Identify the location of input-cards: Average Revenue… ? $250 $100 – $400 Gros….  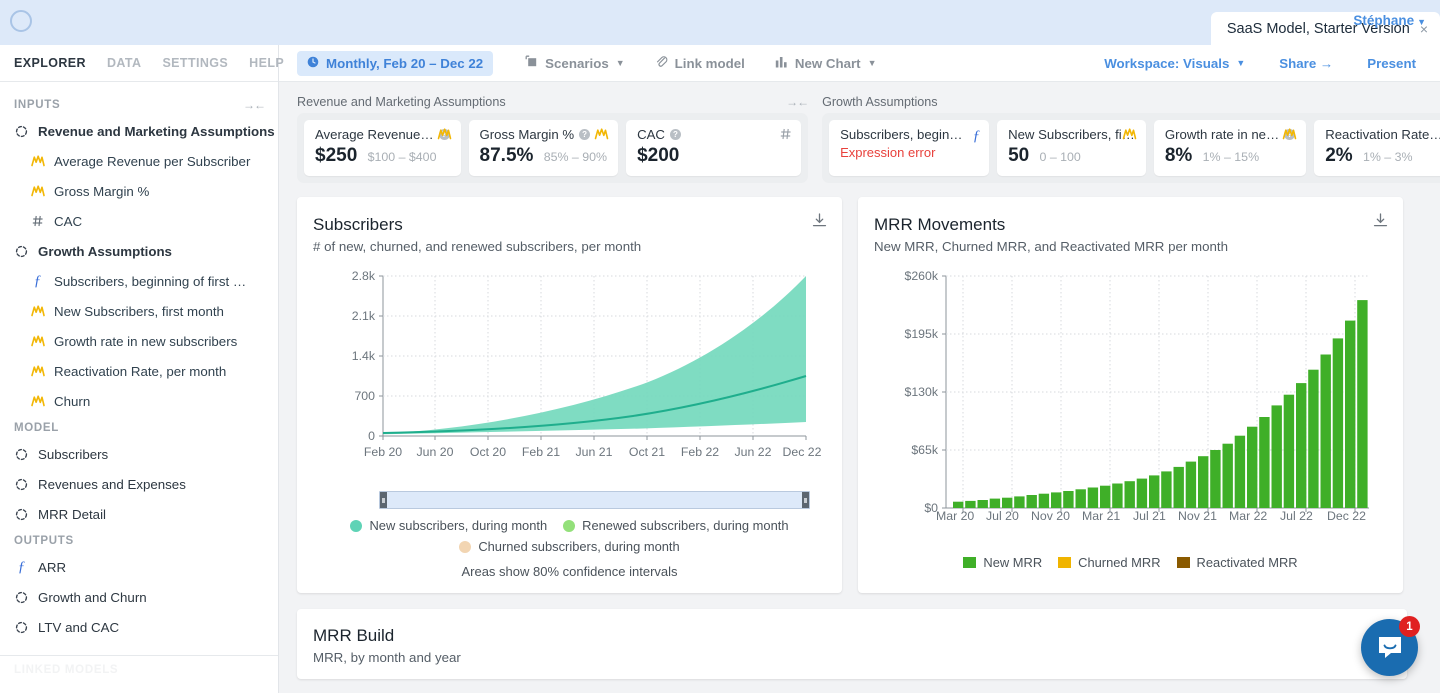
(553, 148).